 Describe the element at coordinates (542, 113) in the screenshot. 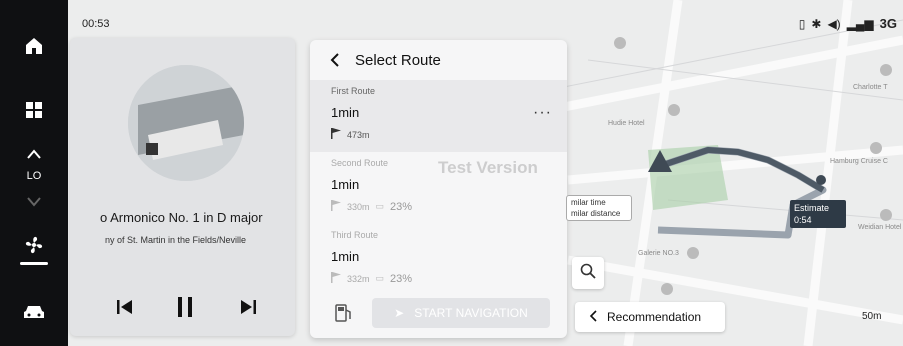

I see `more-options-icon: ···` at that location.